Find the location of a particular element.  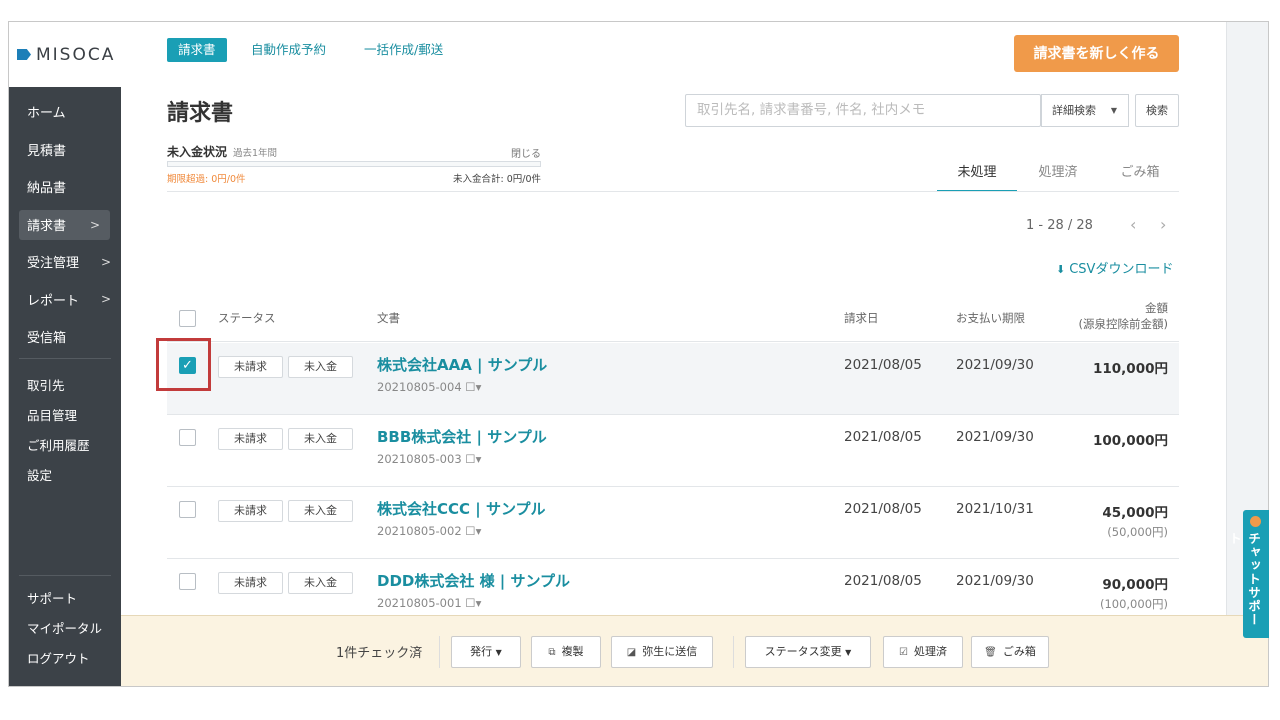

tab-processed: 処理済 is located at coordinates (1058, 177).